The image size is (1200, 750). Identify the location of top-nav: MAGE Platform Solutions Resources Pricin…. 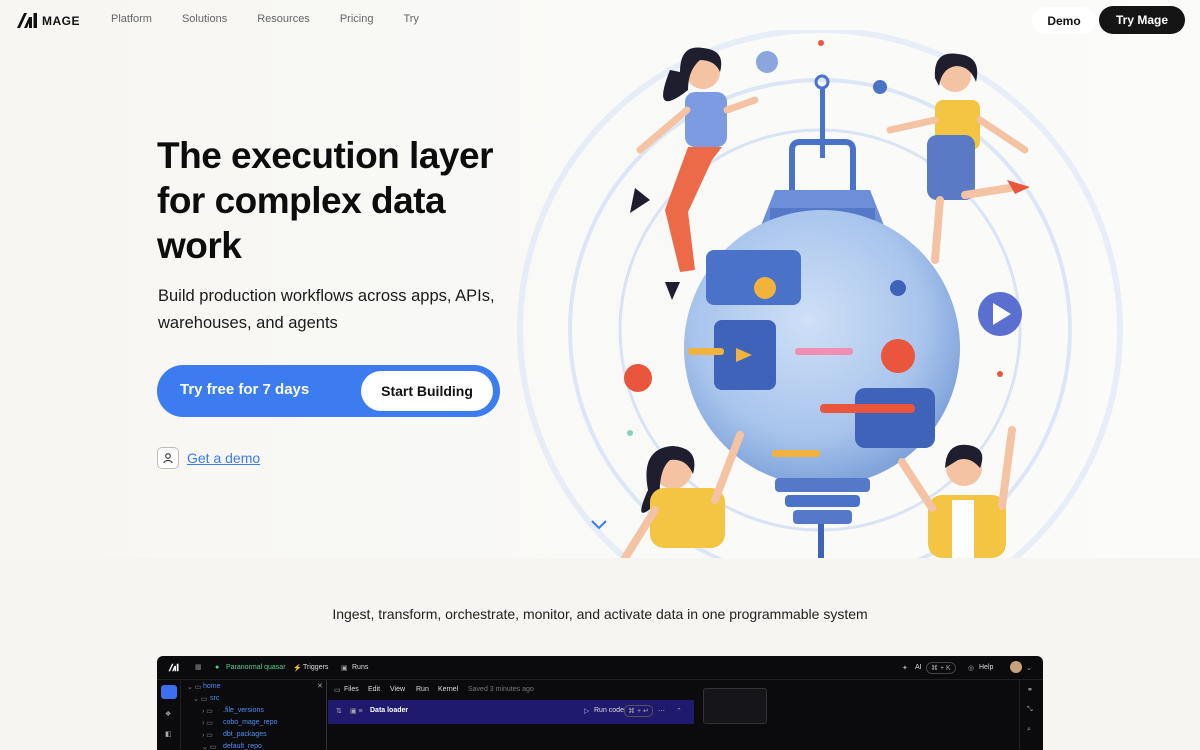
(600, 20).